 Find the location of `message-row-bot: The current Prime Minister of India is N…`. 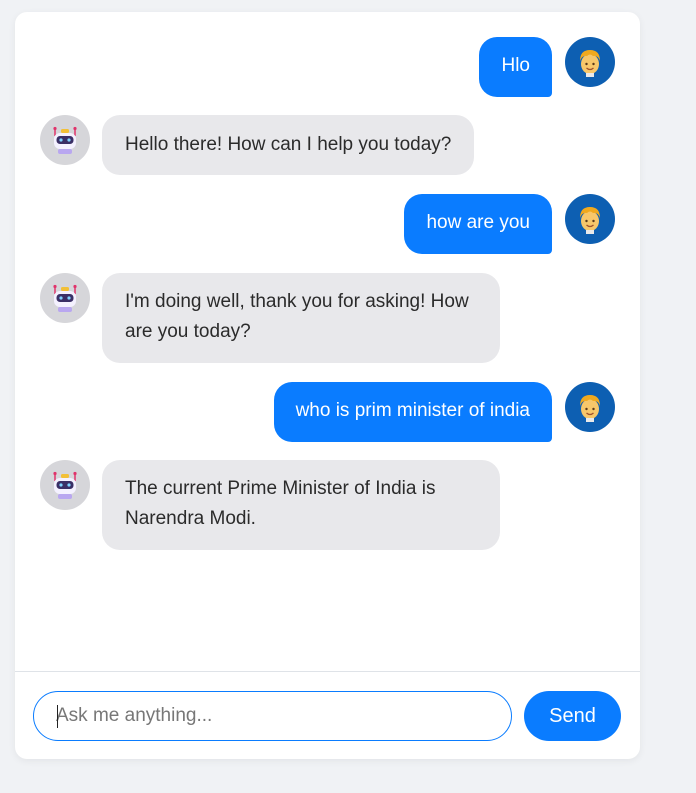

message-row-bot: The current Prime Minister of India is N… is located at coordinates (327, 505).